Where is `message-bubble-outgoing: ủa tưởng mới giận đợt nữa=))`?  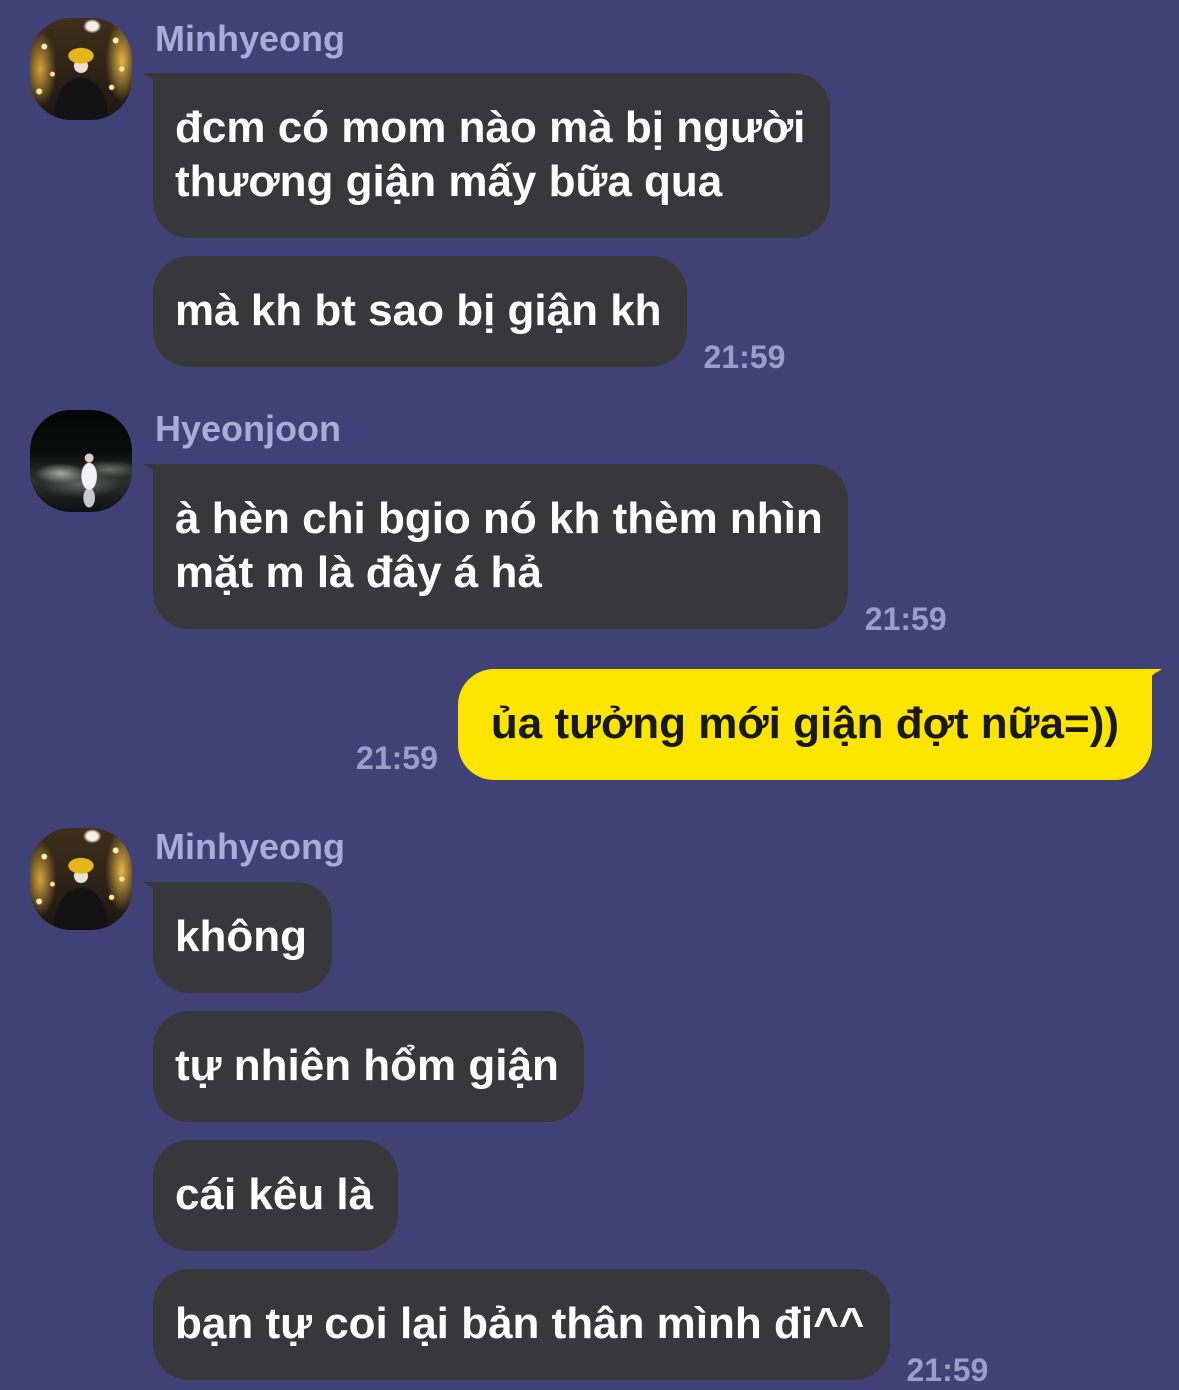
message-bubble-outgoing: ủa tưởng mới giận đợt nữa=)) is located at coordinates (804, 724).